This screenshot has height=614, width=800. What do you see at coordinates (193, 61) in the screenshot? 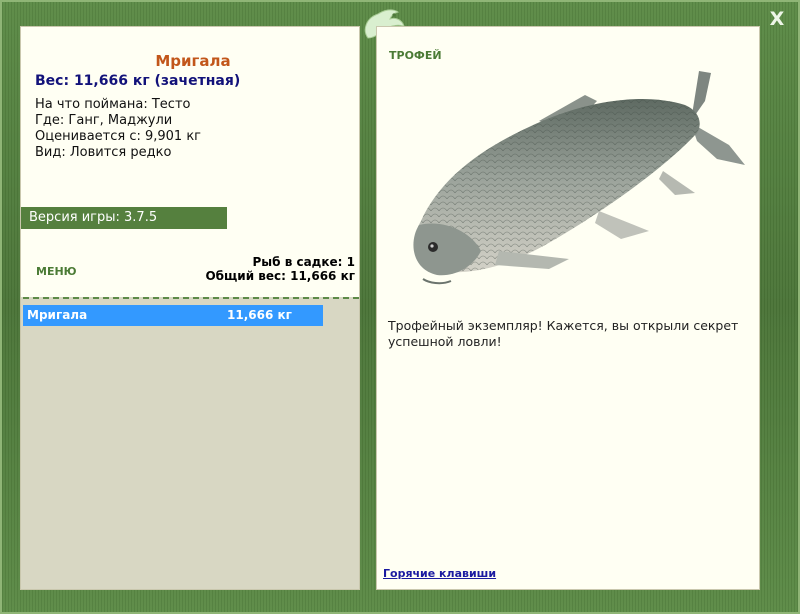
I see `fish-title: Мригала` at bounding box center [193, 61].